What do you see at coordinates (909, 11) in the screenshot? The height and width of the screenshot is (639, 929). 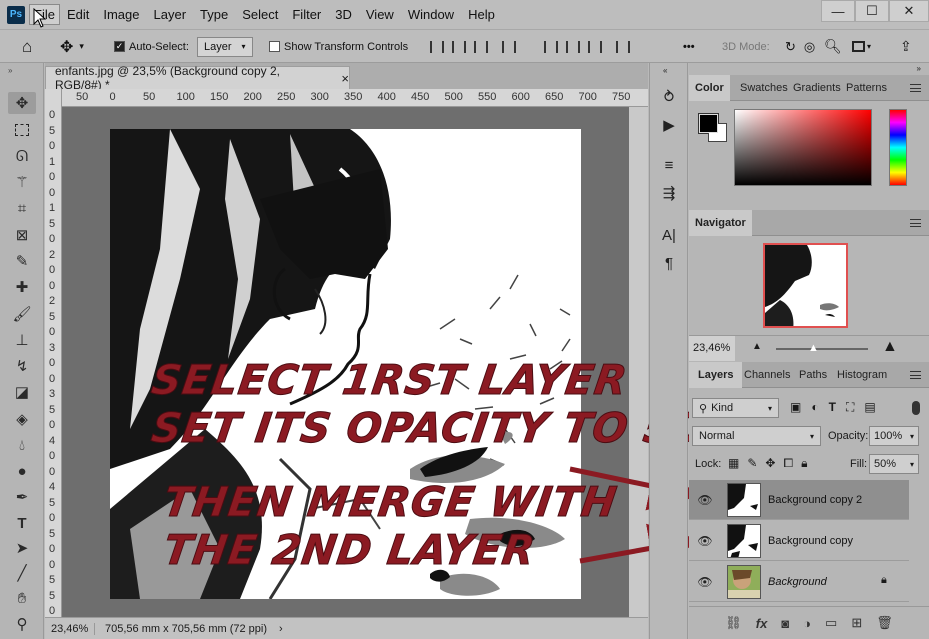 I see `close-window-button: ✕` at bounding box center [909, 11].